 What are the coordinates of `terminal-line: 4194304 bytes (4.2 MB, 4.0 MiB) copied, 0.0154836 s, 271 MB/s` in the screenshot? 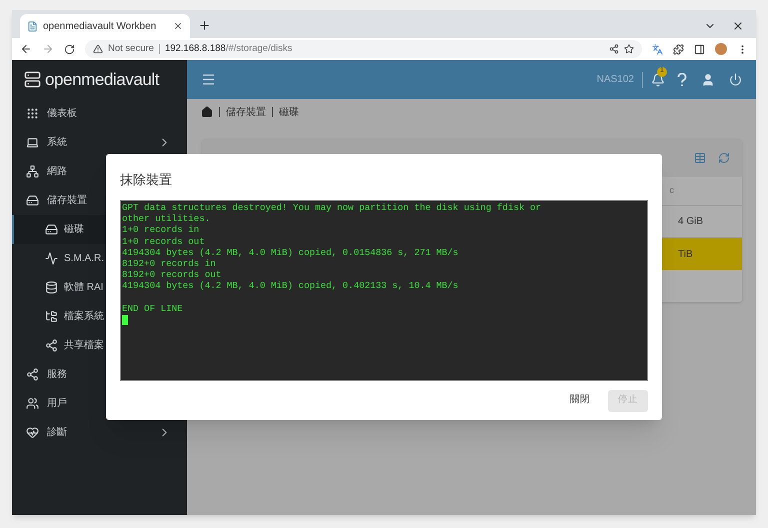 It's located at (290, 252).